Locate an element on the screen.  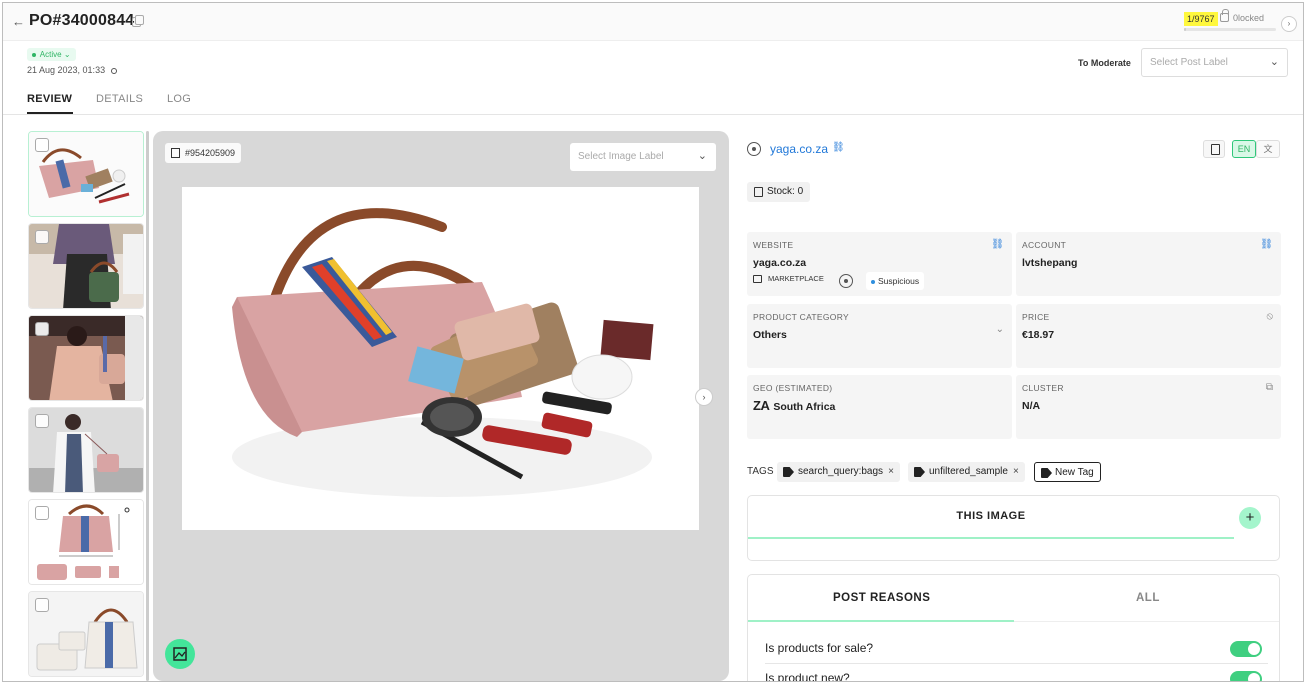
to-moderate-label: To Moderate is located at coordinates (1104, 63).